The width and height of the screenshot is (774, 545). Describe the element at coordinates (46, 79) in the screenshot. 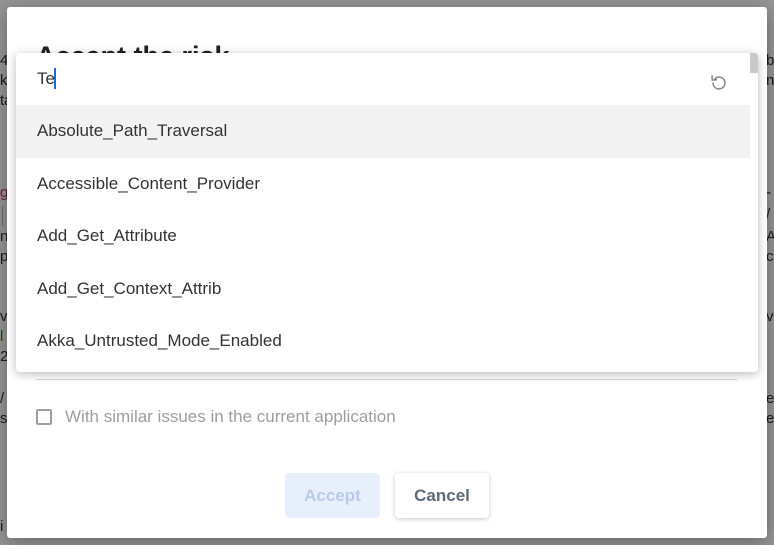

I see `search-input: Te` at that location.